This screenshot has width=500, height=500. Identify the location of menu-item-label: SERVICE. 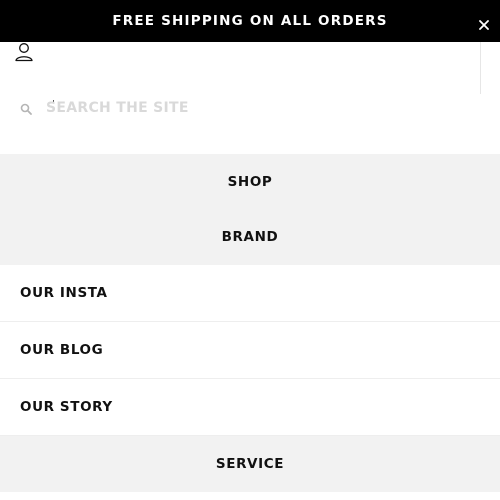
(250, 464).